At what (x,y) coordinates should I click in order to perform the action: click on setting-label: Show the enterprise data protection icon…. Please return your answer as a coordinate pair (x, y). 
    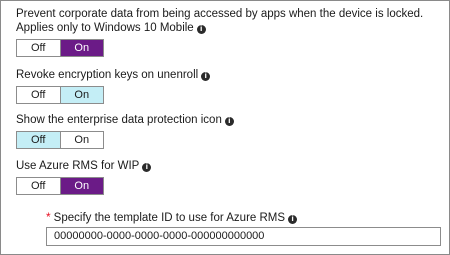
    Looking at the image, I should click on (125, 120).